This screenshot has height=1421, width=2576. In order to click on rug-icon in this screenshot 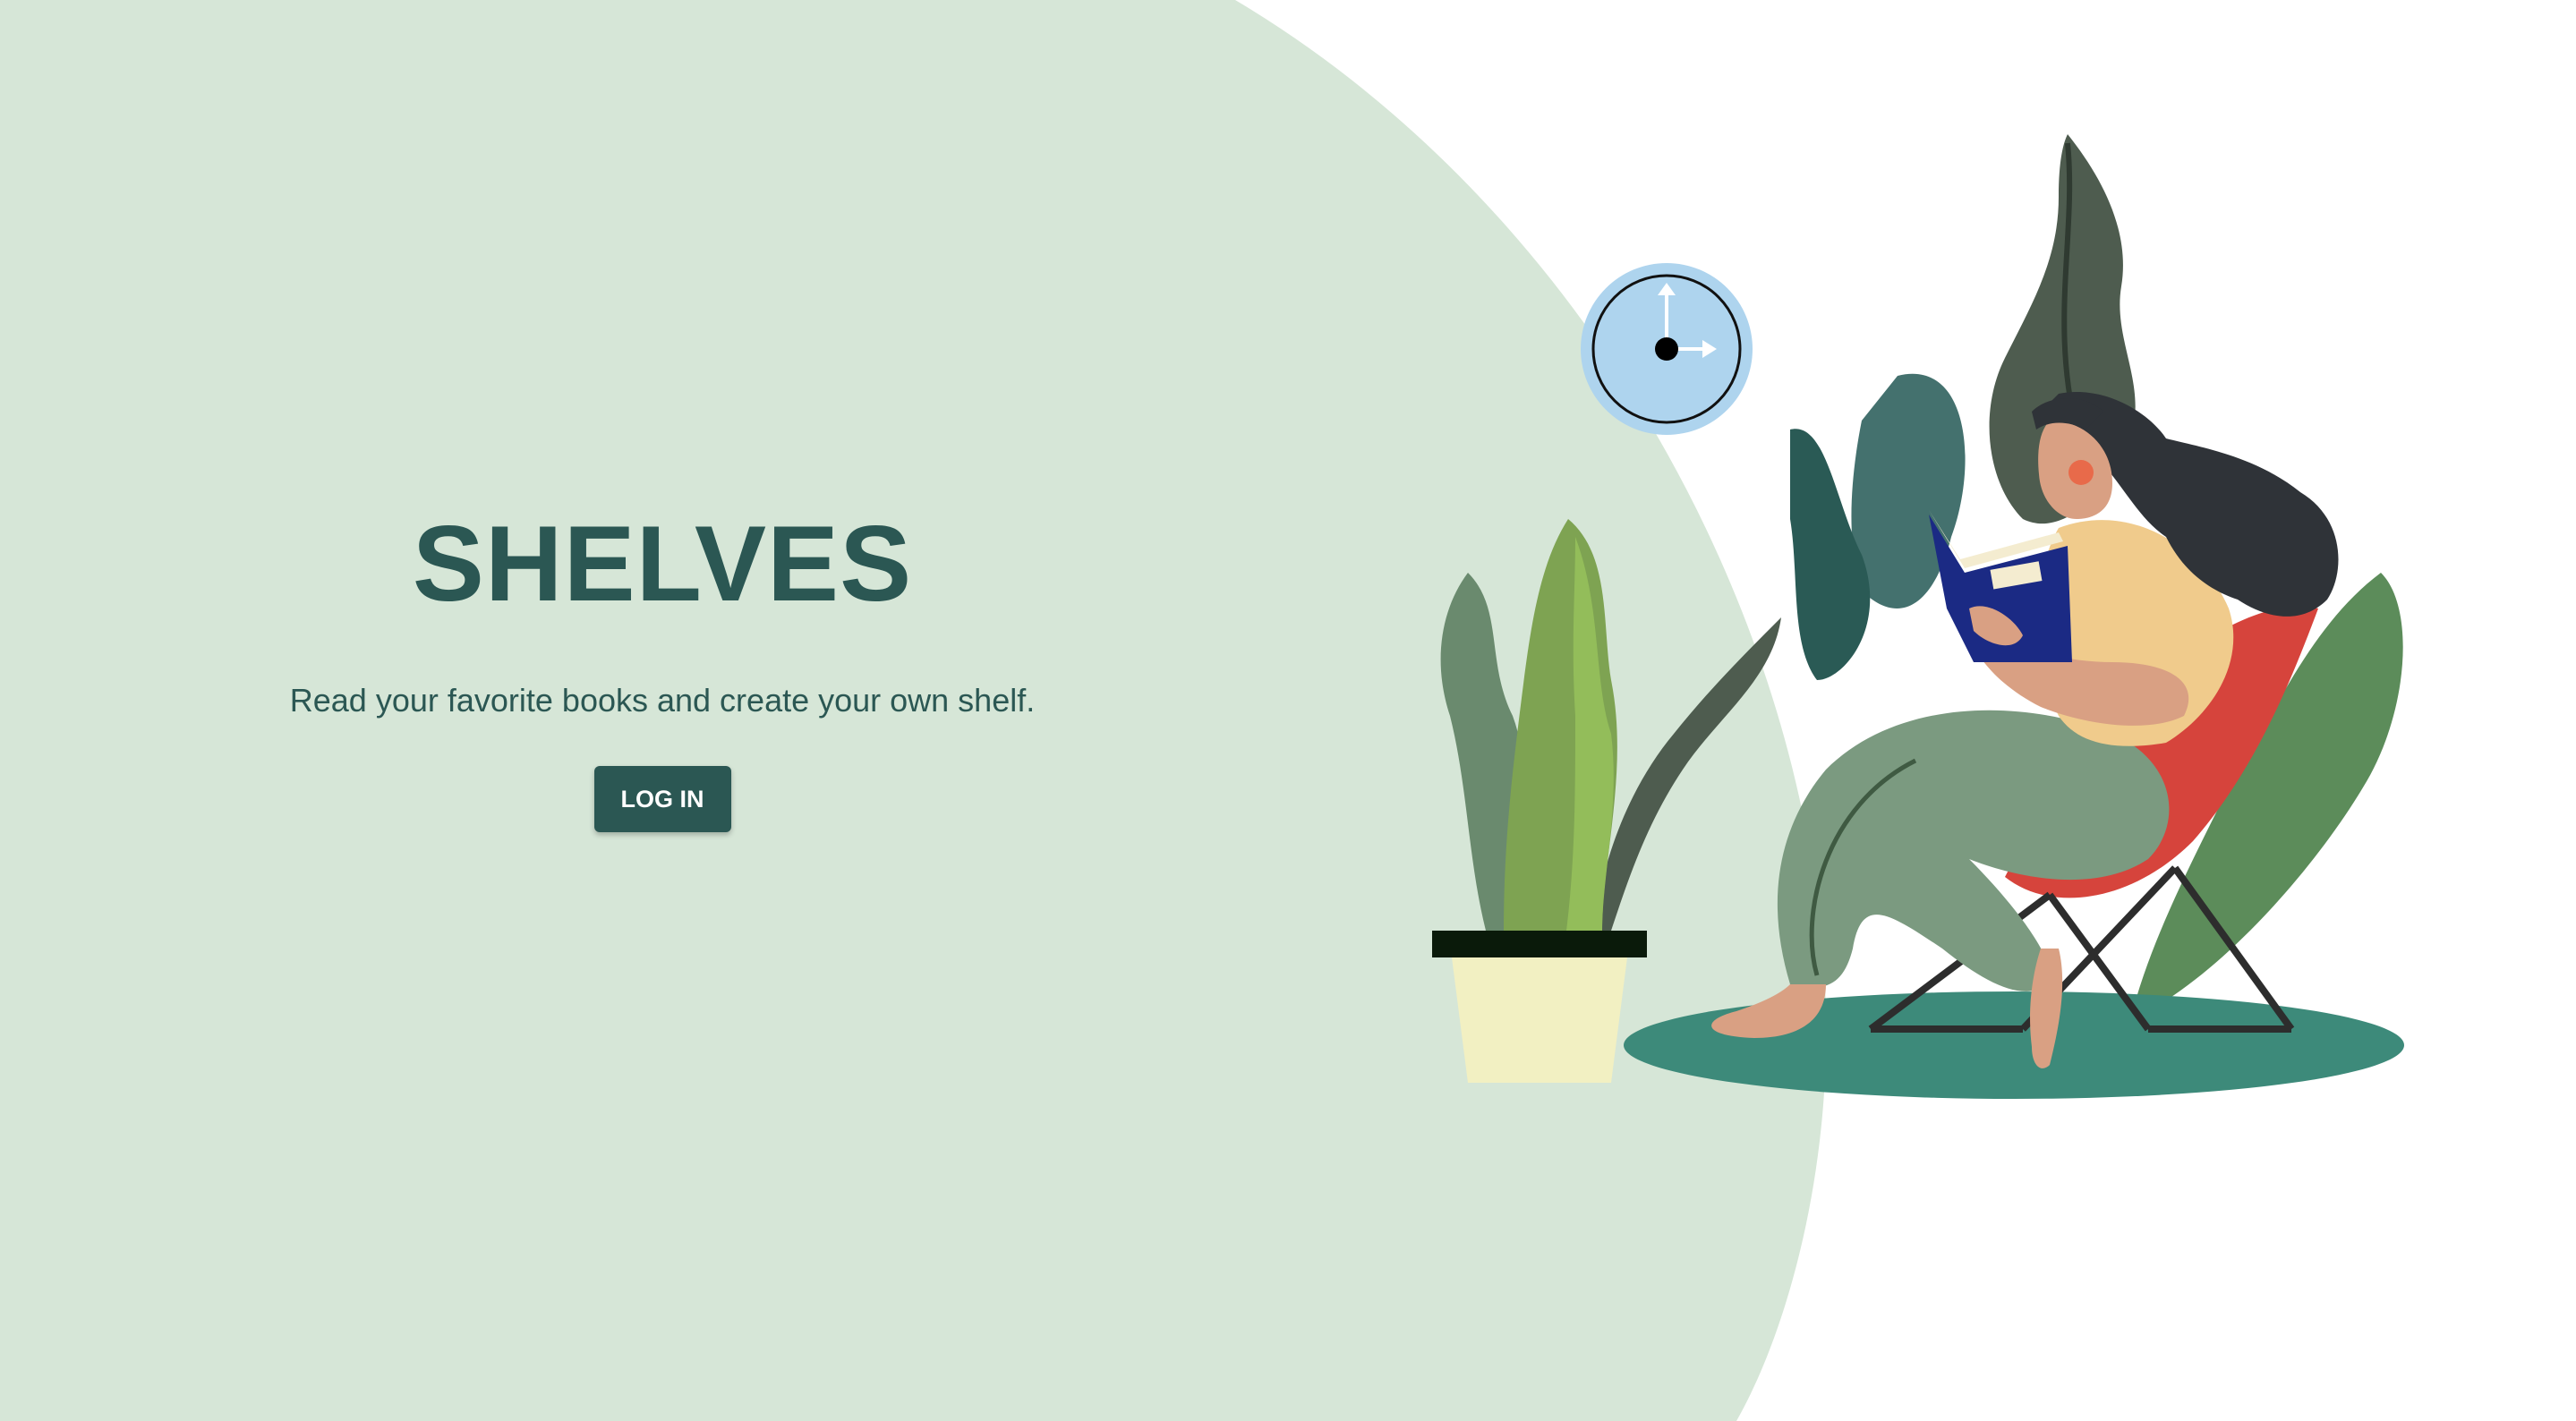, I will do `click(2014, 1045)`.